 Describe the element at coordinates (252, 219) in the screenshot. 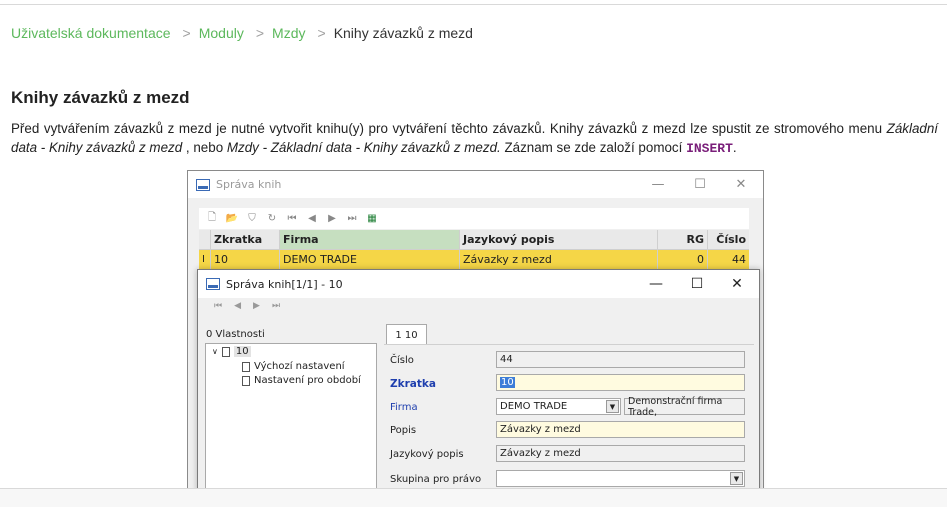

I see `filter-icon: ⛉` at that location.